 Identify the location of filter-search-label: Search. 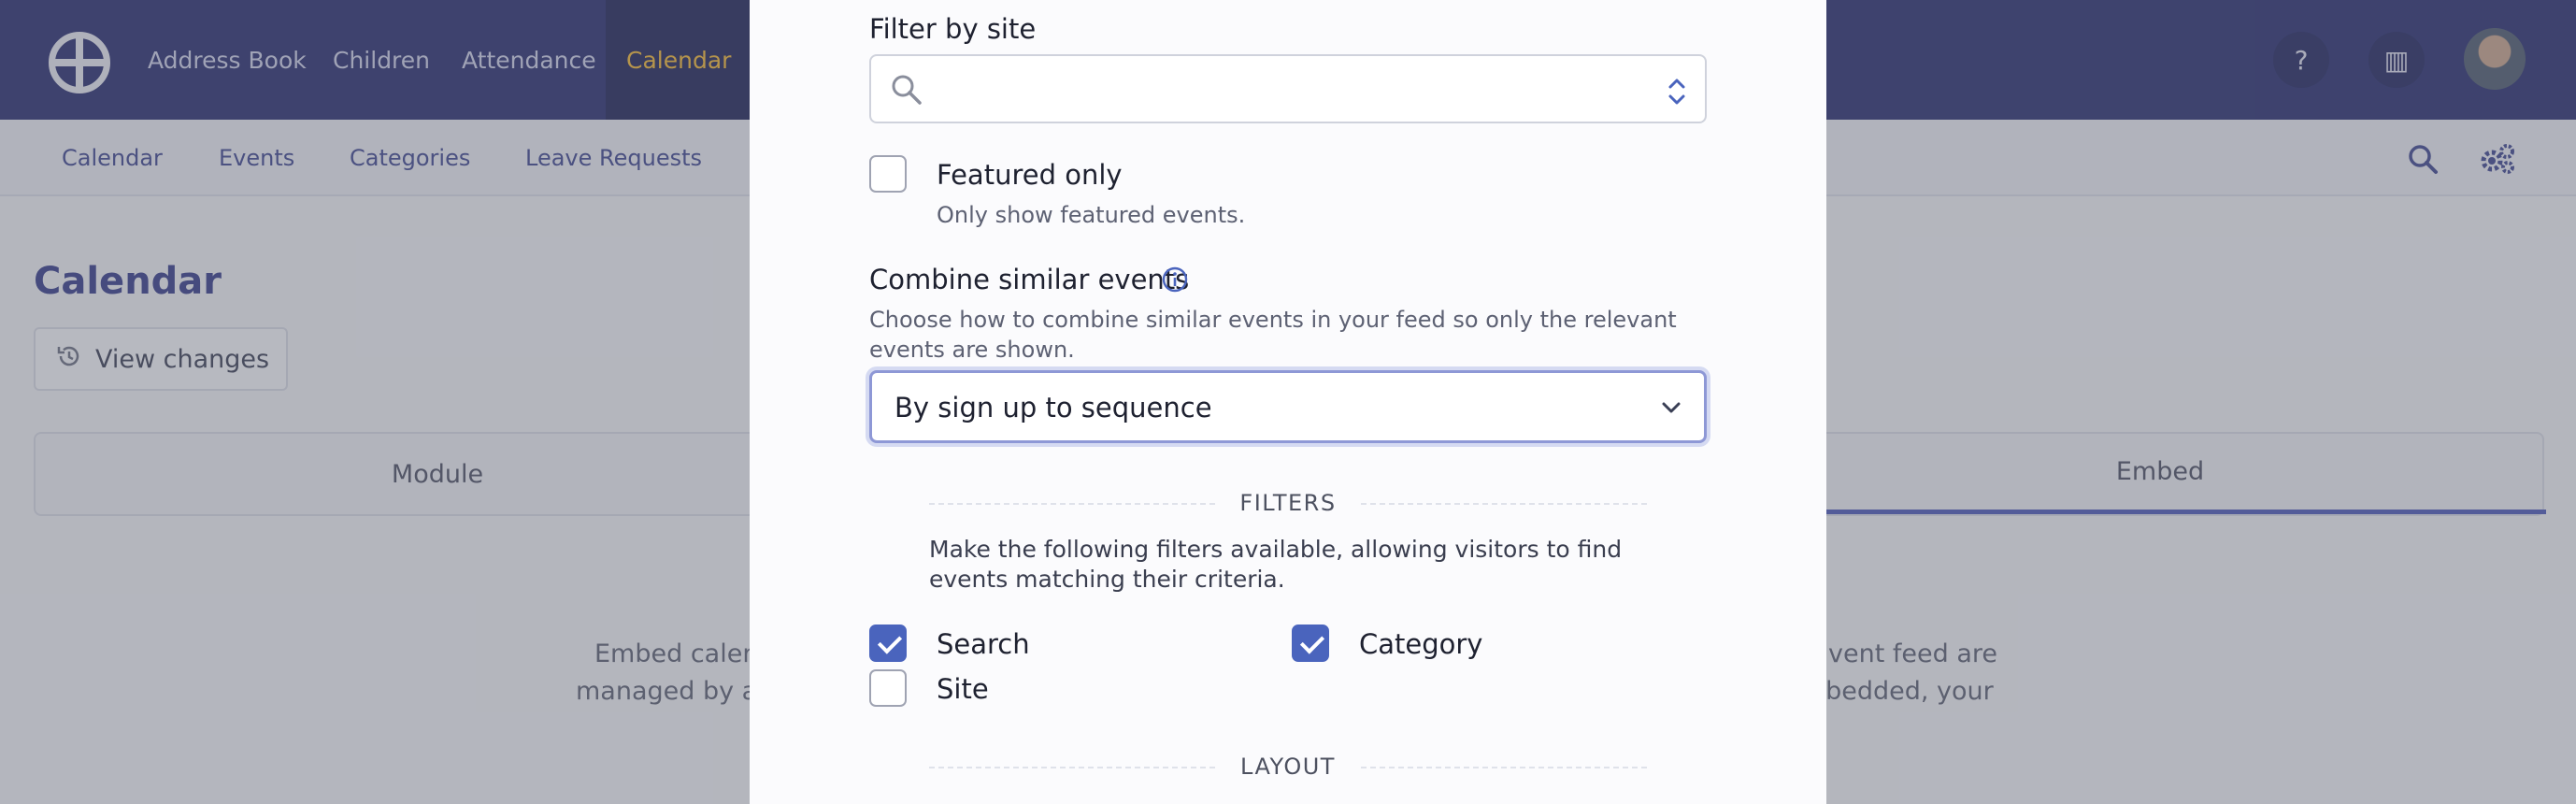
(983, 644).